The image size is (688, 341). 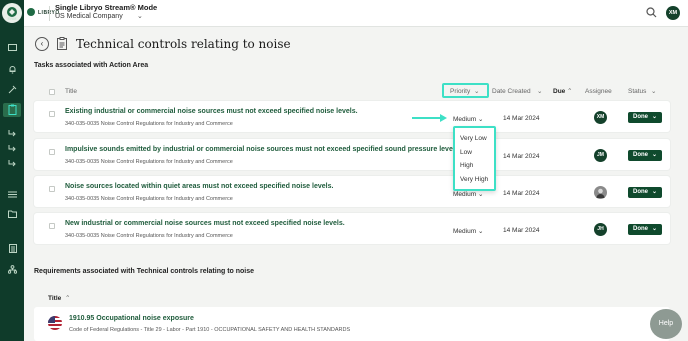 I want to click on calculator-icon, so click(x=12, y=249).